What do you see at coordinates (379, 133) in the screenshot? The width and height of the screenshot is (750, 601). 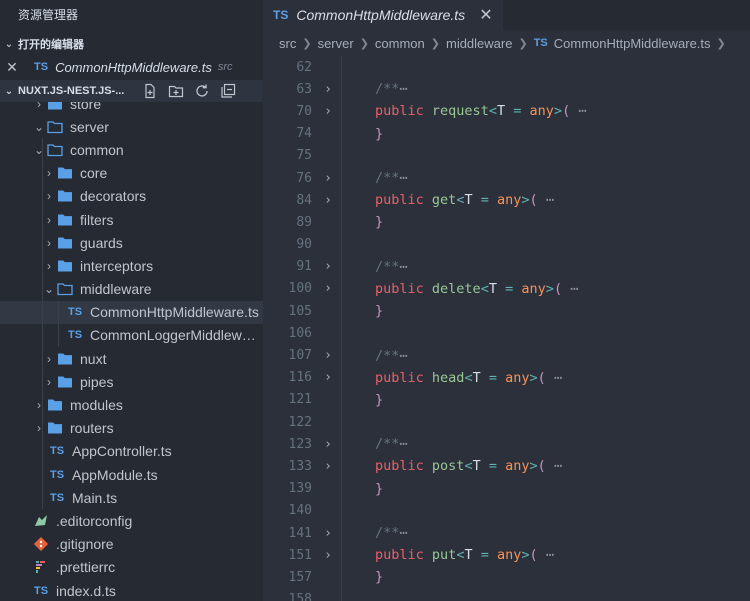 I see `brace-token: }` at bounding box center [379, 133].